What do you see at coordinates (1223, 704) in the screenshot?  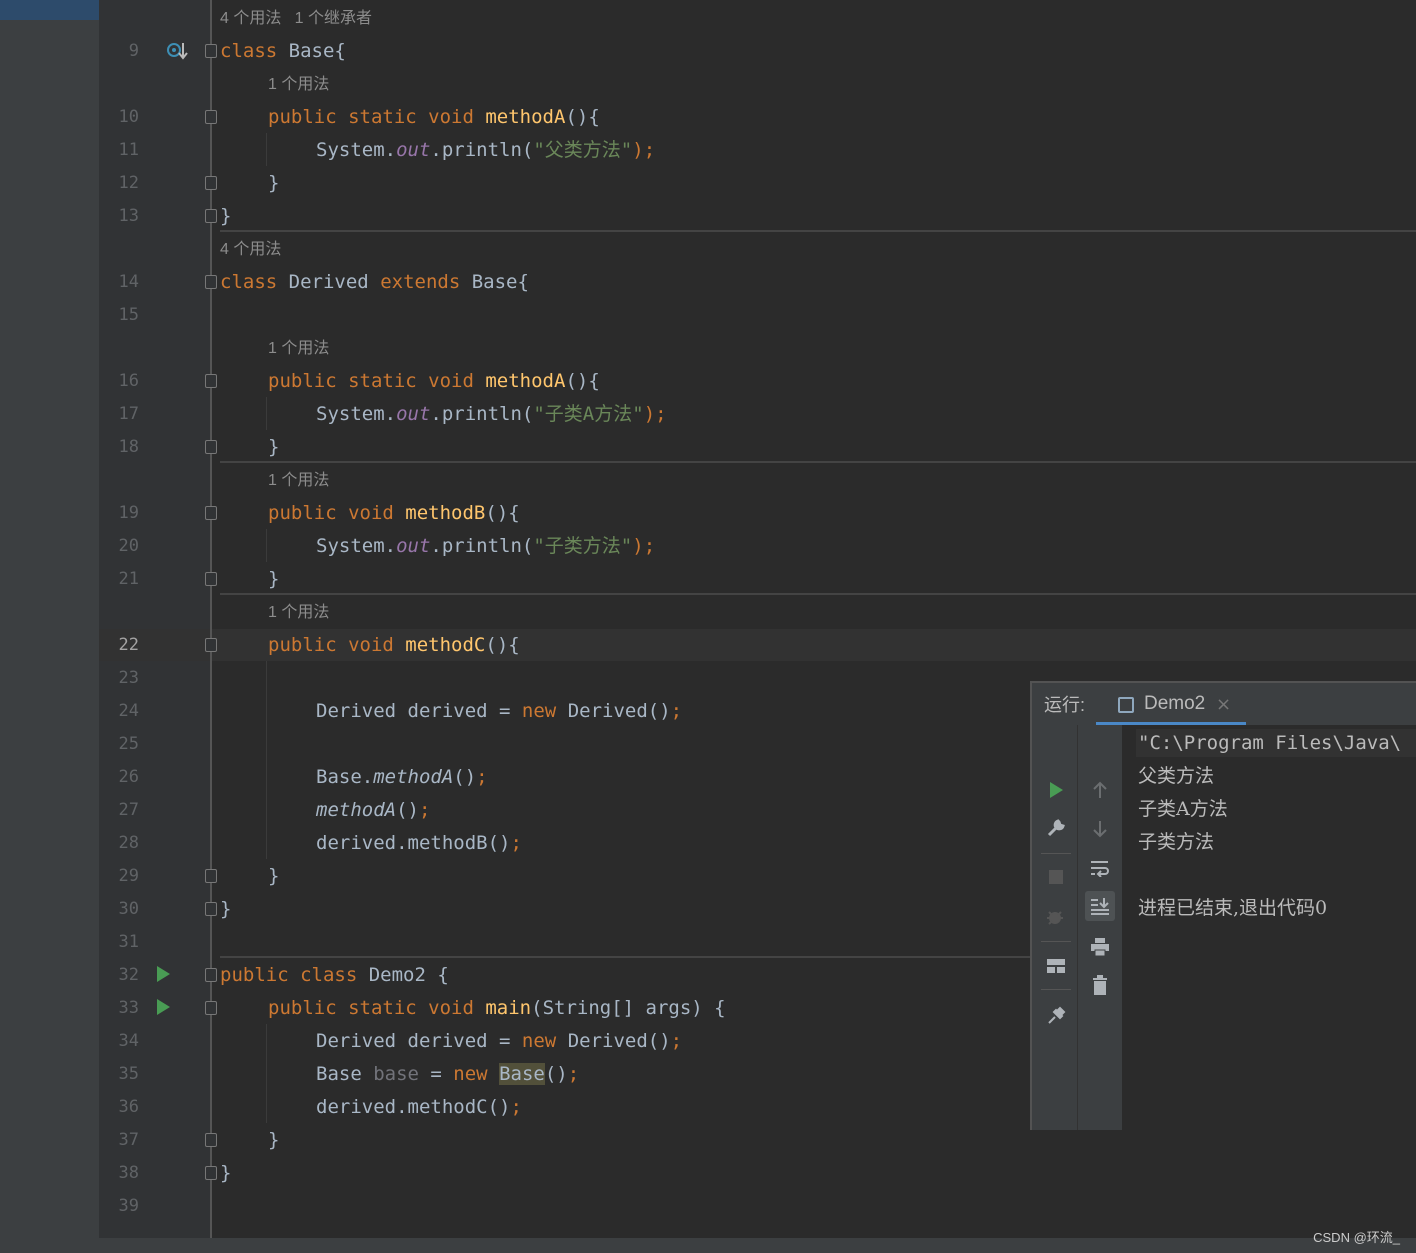 I see `close-tab-icon: ×` at bounding box center [1223, 704].